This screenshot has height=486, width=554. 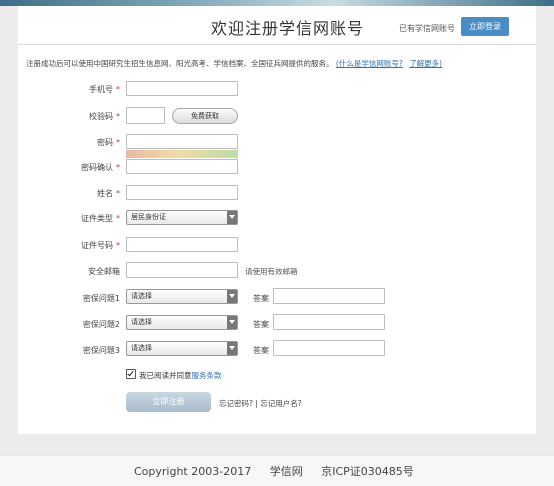 What do you see at coordinates (104, 271) in the screenshot?
I see `email-label: 安全邮箱` at bounding box center [104, 271].